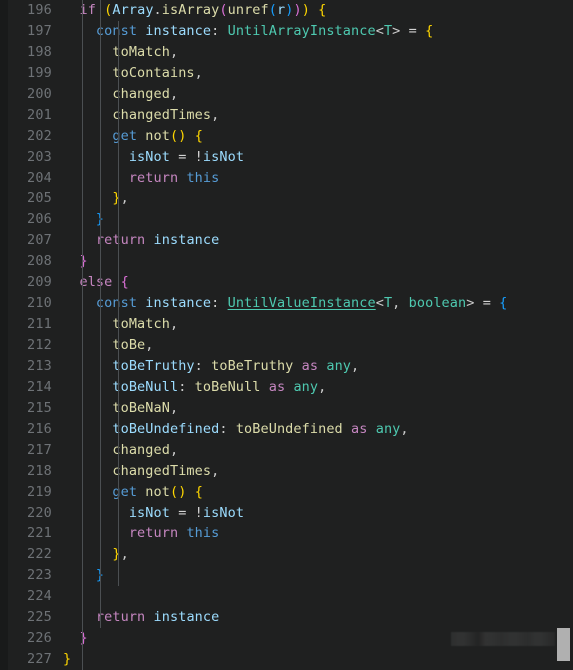  Describe the element at coordinates (305, 10) in the screenshot. I see `token: )` at that location.